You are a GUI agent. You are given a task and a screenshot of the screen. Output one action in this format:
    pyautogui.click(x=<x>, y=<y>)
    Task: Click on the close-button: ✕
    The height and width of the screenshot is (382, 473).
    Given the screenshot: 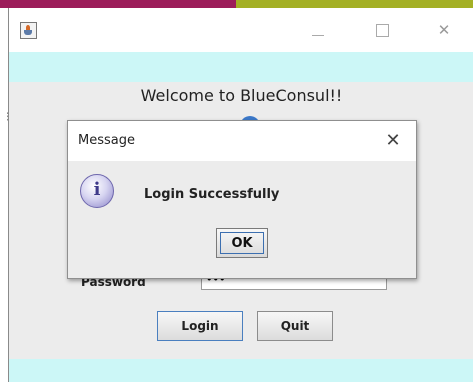 What is the action you would take?
    pyautogui.click(x=444, y=30)
    